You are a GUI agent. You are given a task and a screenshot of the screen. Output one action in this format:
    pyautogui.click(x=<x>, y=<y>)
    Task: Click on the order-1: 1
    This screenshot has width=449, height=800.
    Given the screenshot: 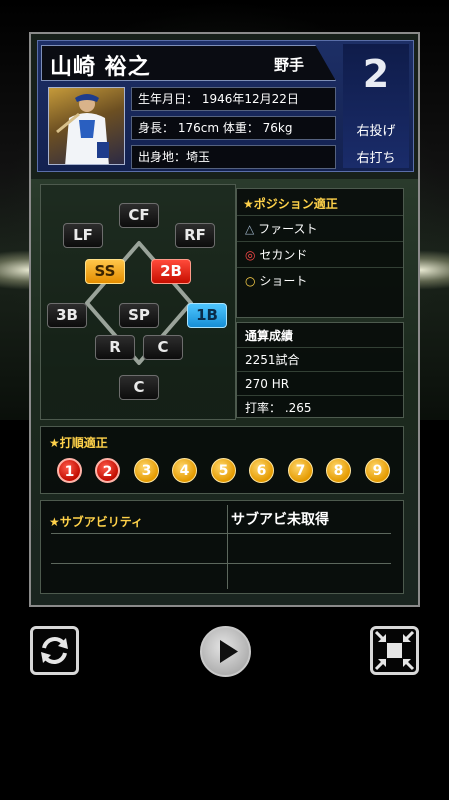 What is the action you would take?
    pyautogui.click(x=69, y=470)
    